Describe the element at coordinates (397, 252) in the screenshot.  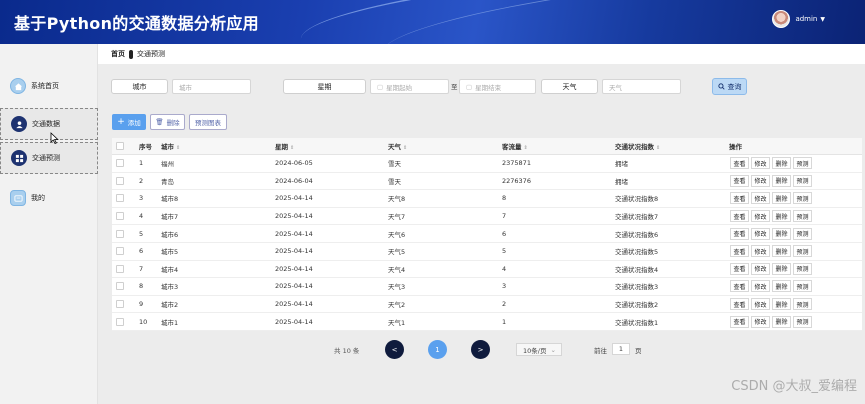
I see `cell-weather: 天气5` at that location.